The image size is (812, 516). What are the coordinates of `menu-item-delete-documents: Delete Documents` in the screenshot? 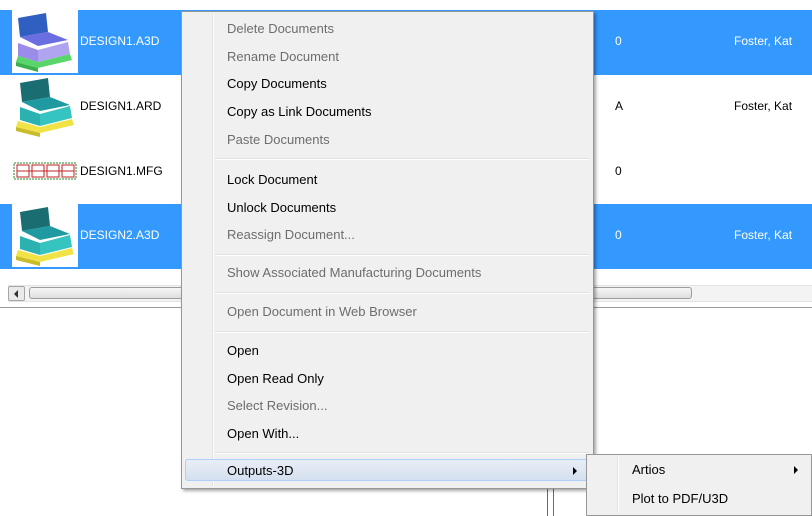 It's located at (387, 29).